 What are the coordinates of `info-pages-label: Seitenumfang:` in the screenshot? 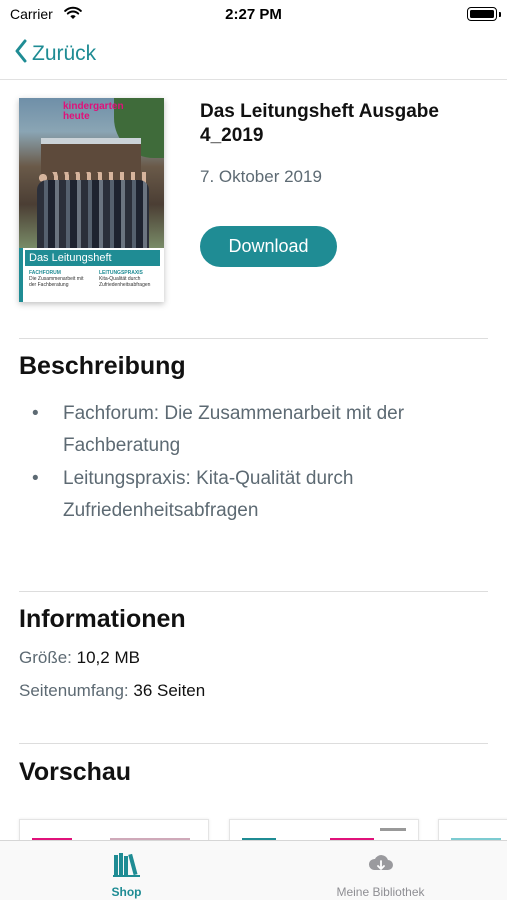 It's located at (74, 690).